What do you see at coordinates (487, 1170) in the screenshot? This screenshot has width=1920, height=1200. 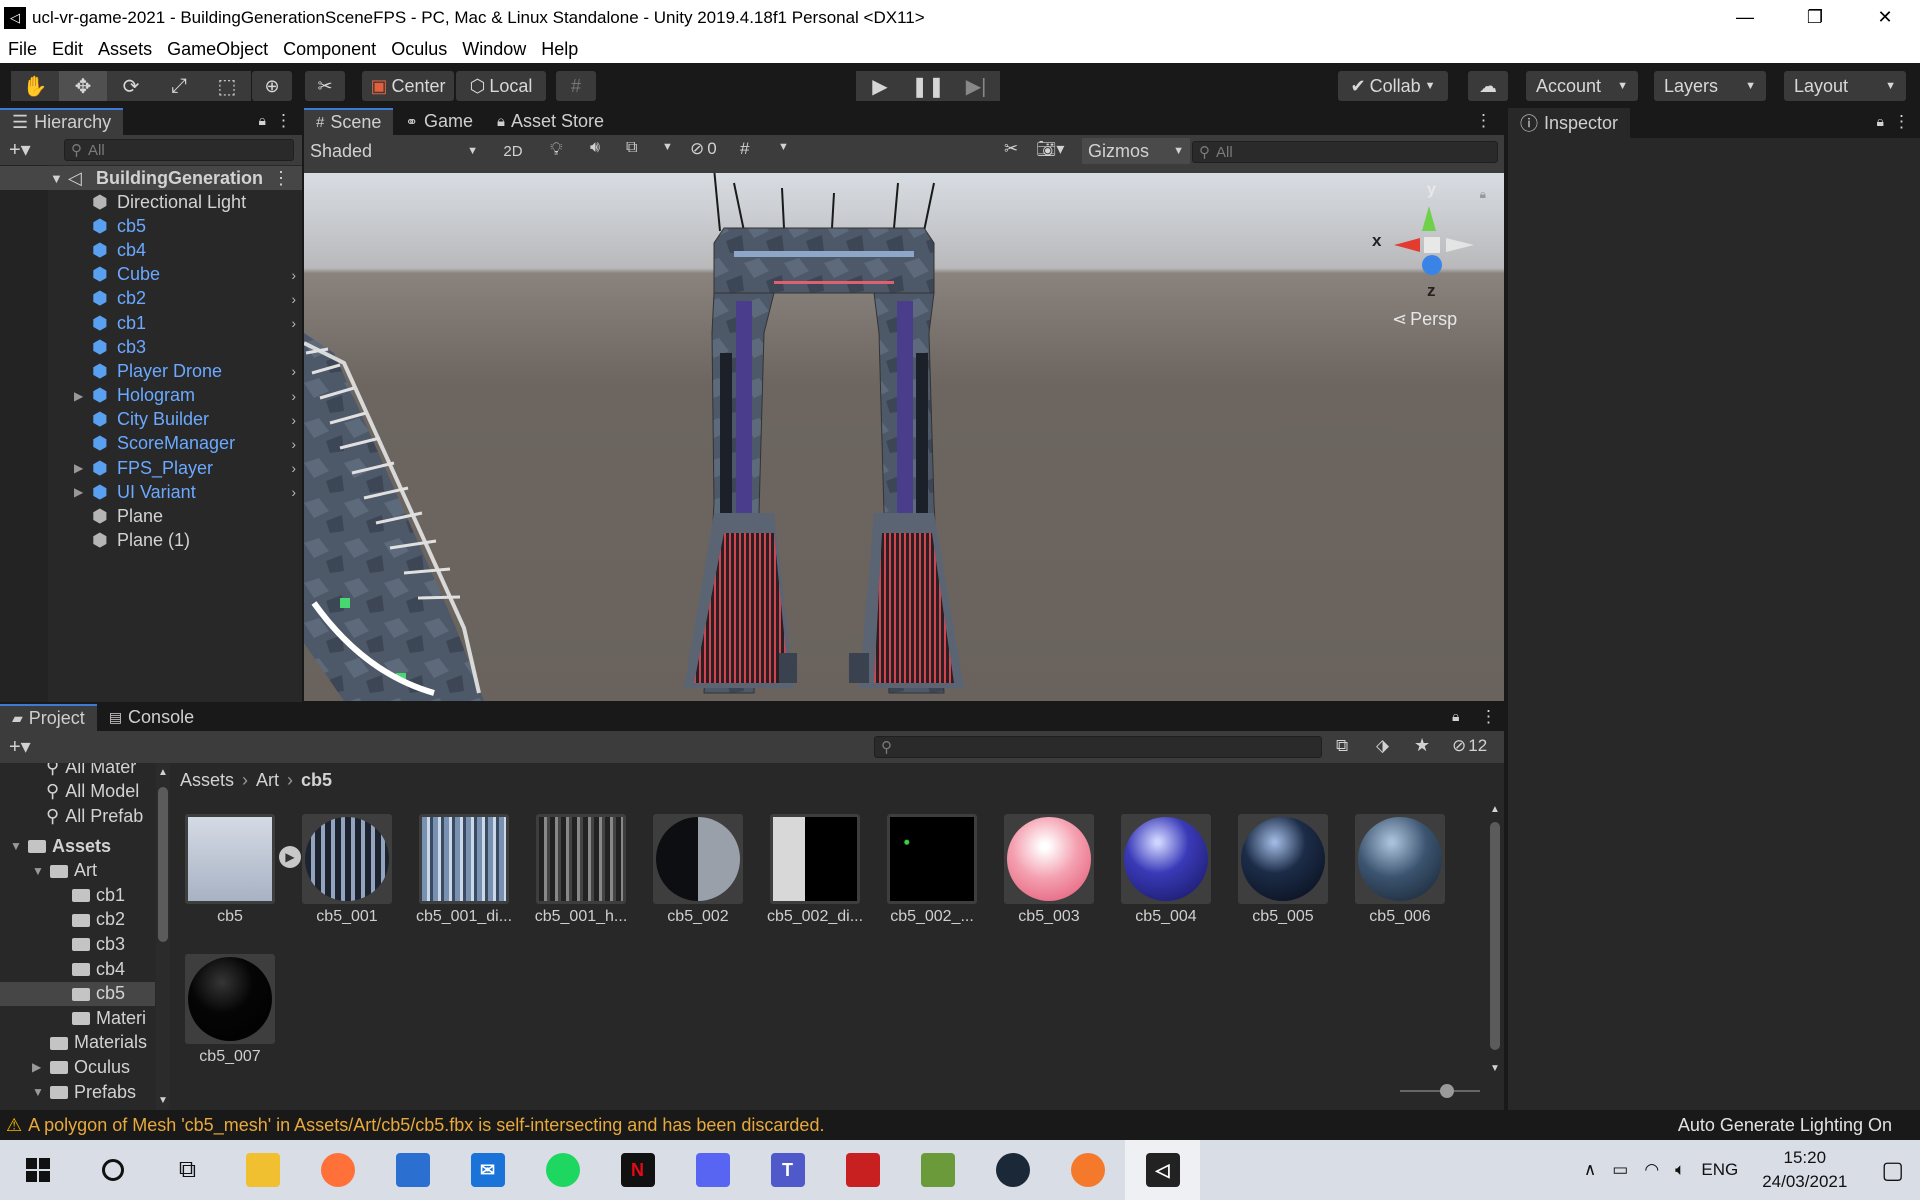 I see `mail-icon: ✉` at bounding box center [487, 1170].